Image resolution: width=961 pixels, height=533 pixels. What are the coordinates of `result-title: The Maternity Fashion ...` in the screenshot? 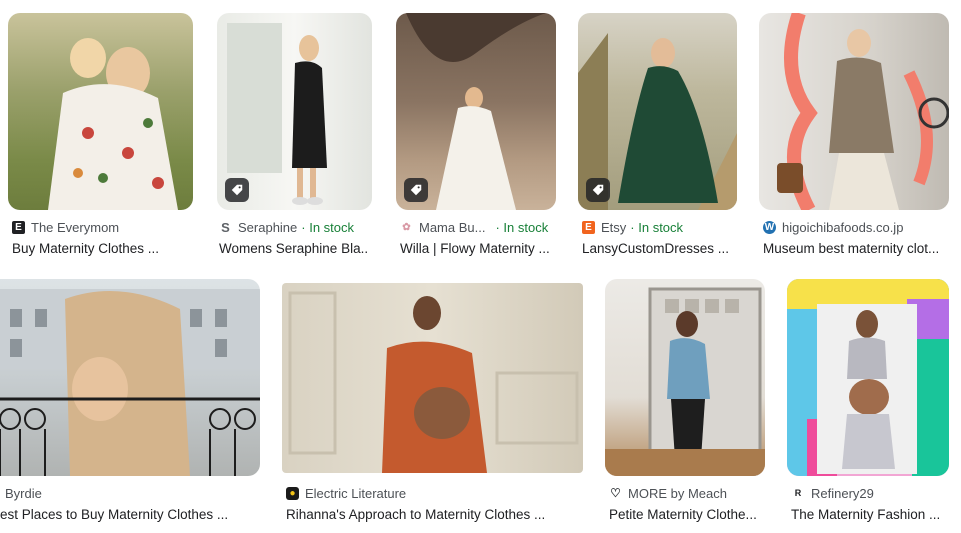 It's located at (868, 515).